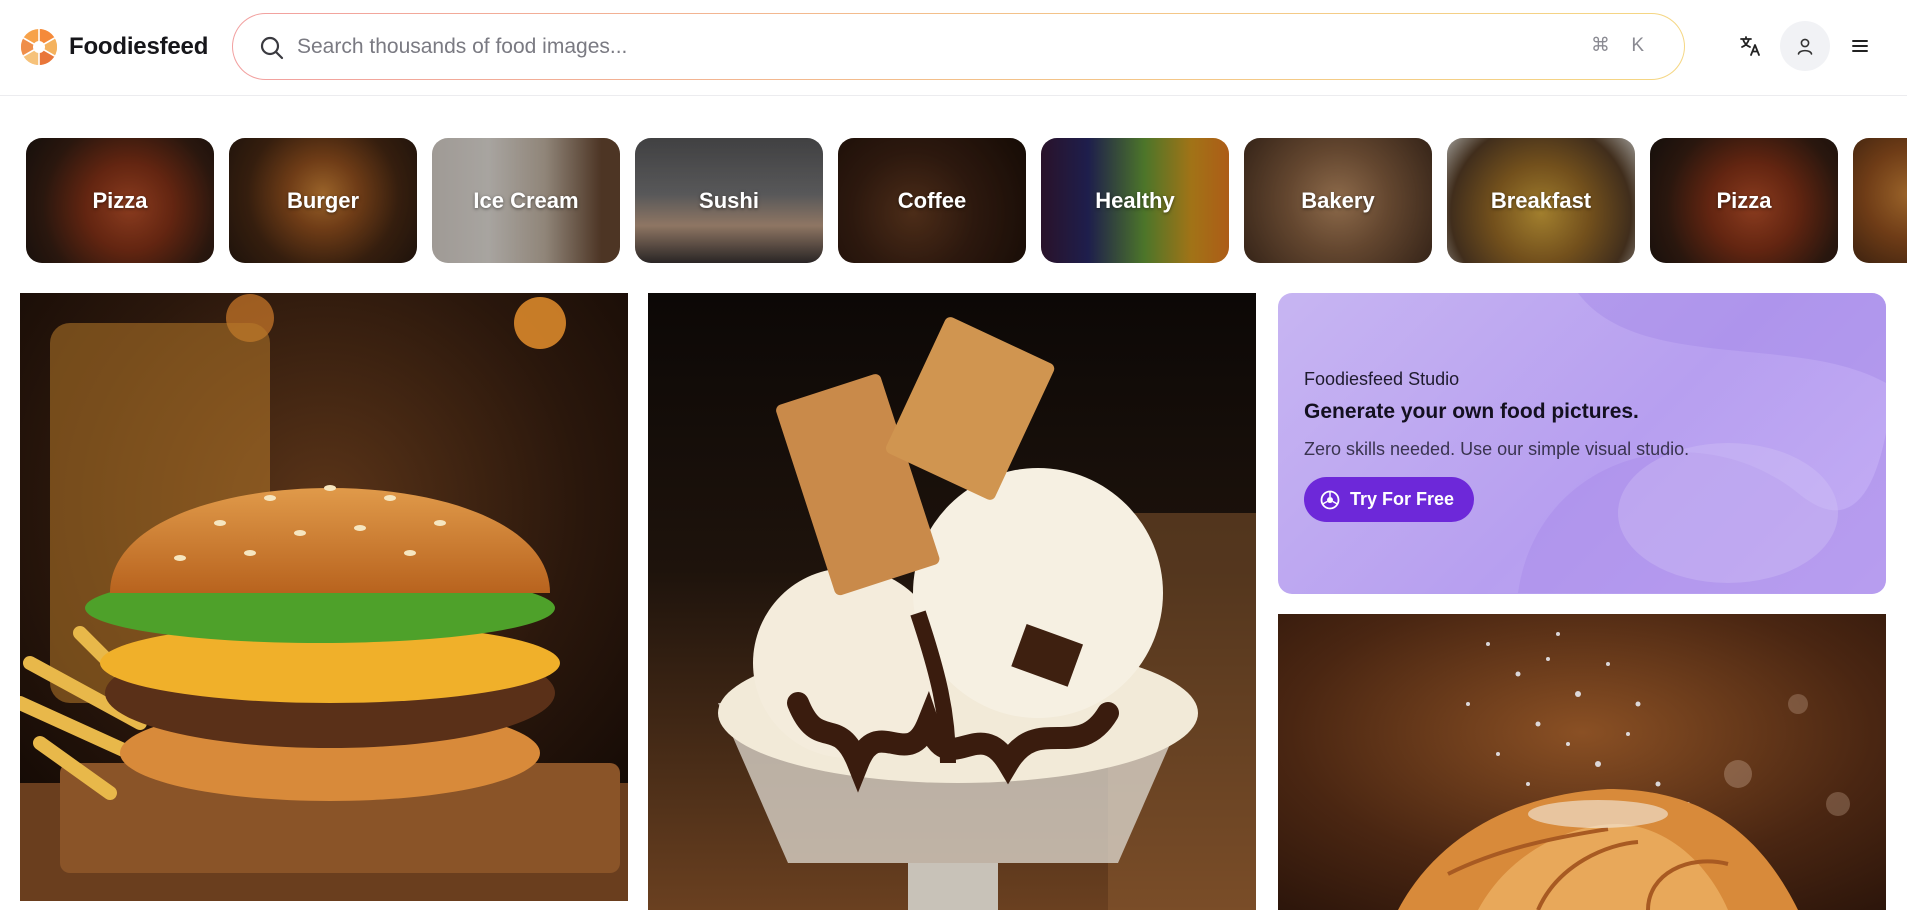  I want to click on search-bar: ⌘ K, so click(958, 46).